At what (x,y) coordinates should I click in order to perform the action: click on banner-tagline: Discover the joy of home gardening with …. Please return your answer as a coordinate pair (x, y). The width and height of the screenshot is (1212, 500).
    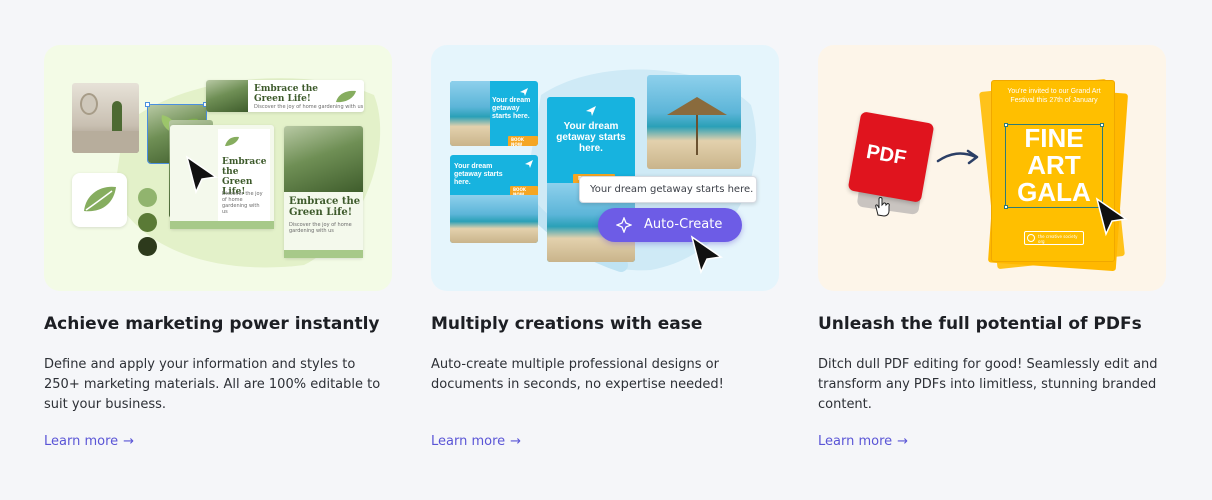
    Looking at the image, I should click on (309, 107).